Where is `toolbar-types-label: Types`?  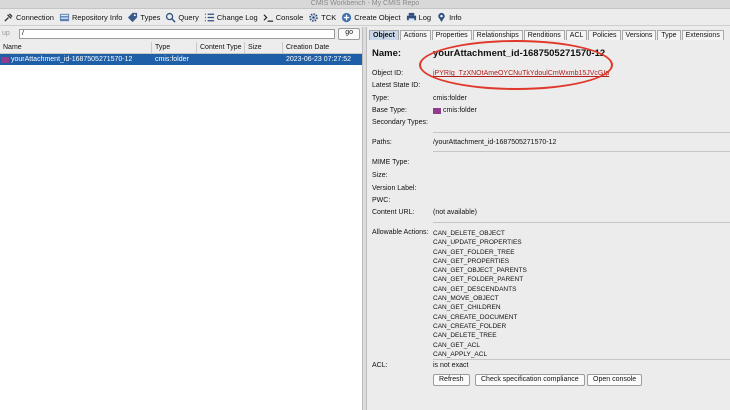 toolbar-types-label: Types is located at coordinates (150, 17).